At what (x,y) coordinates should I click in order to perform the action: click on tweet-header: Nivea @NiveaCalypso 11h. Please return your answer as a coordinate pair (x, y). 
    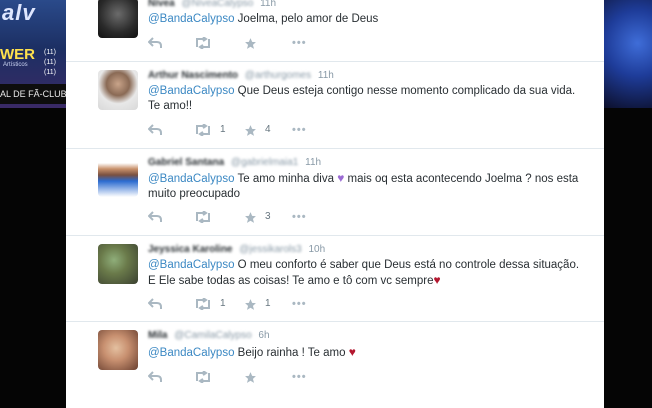
    Looking at the image, I should click on (212, 4).